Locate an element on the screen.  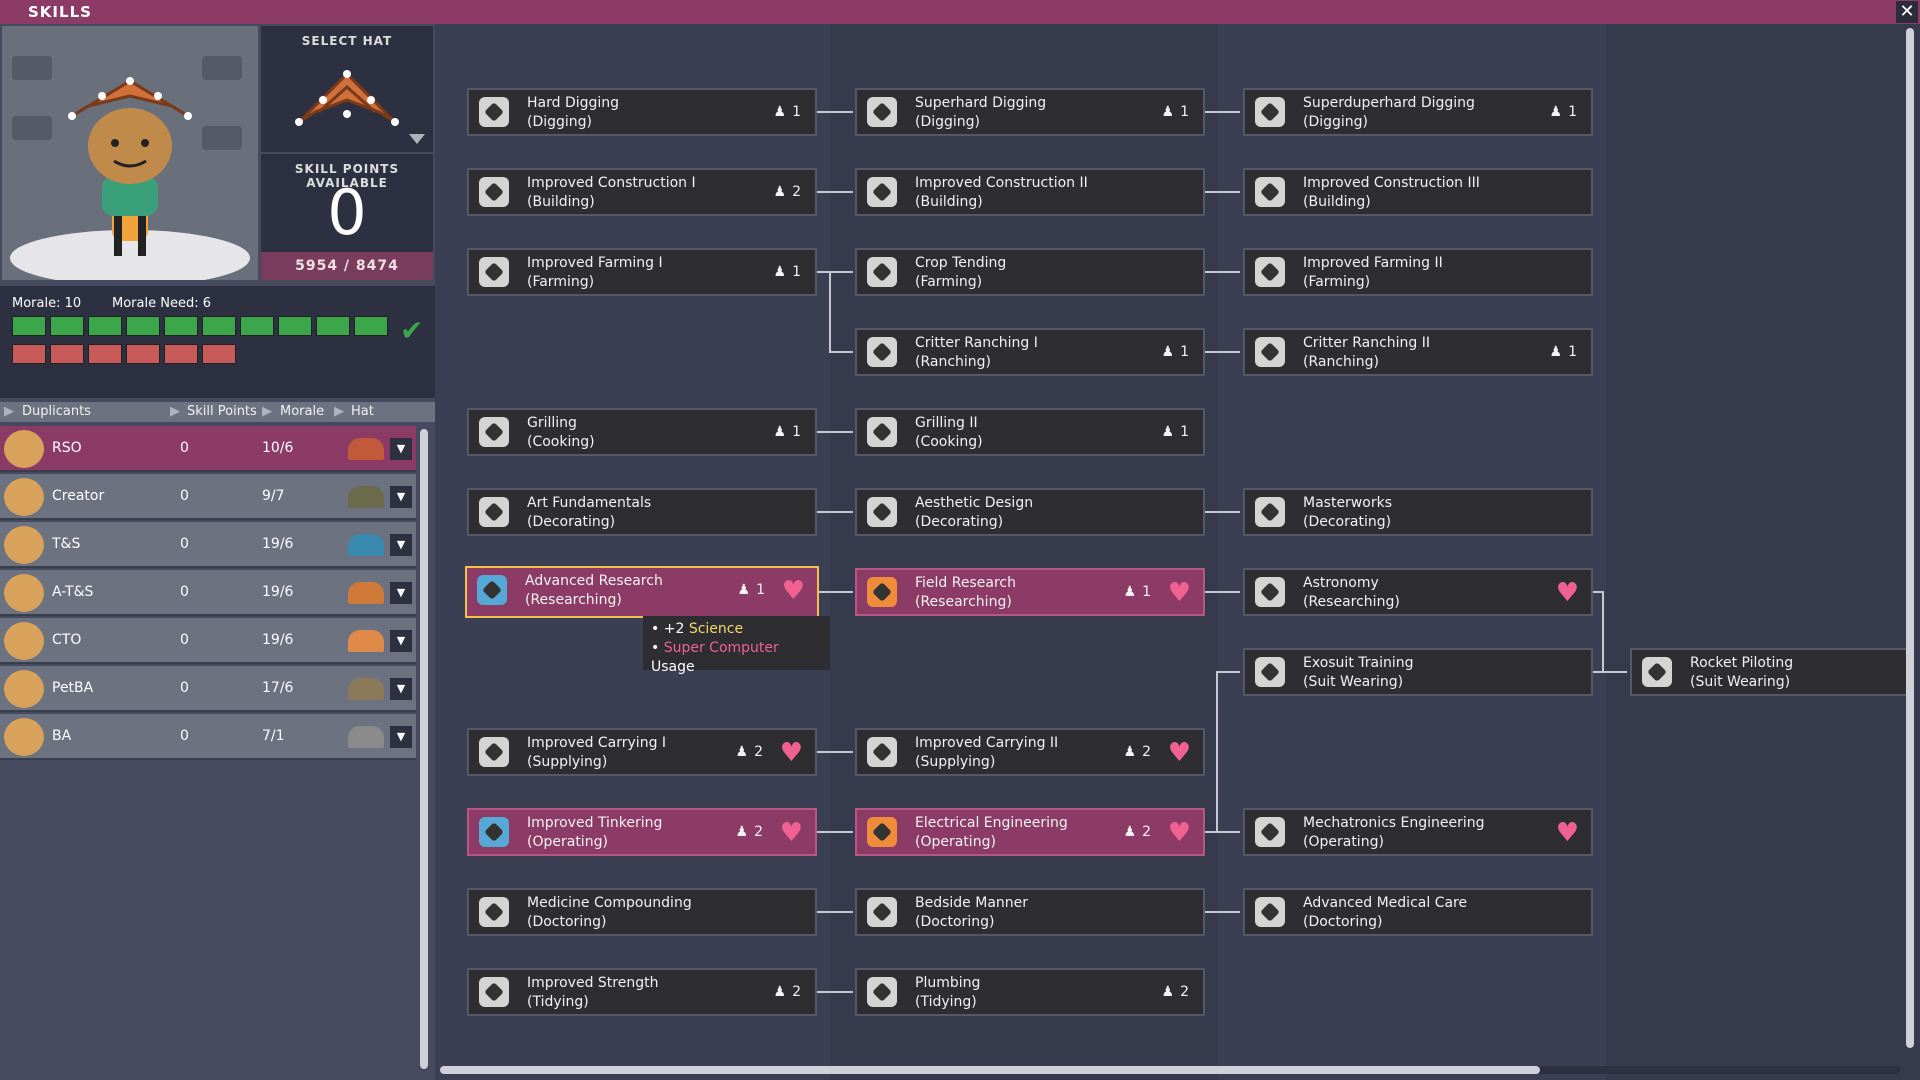
skill-name: Critter Ranching I is located at coordinates (976, 343).